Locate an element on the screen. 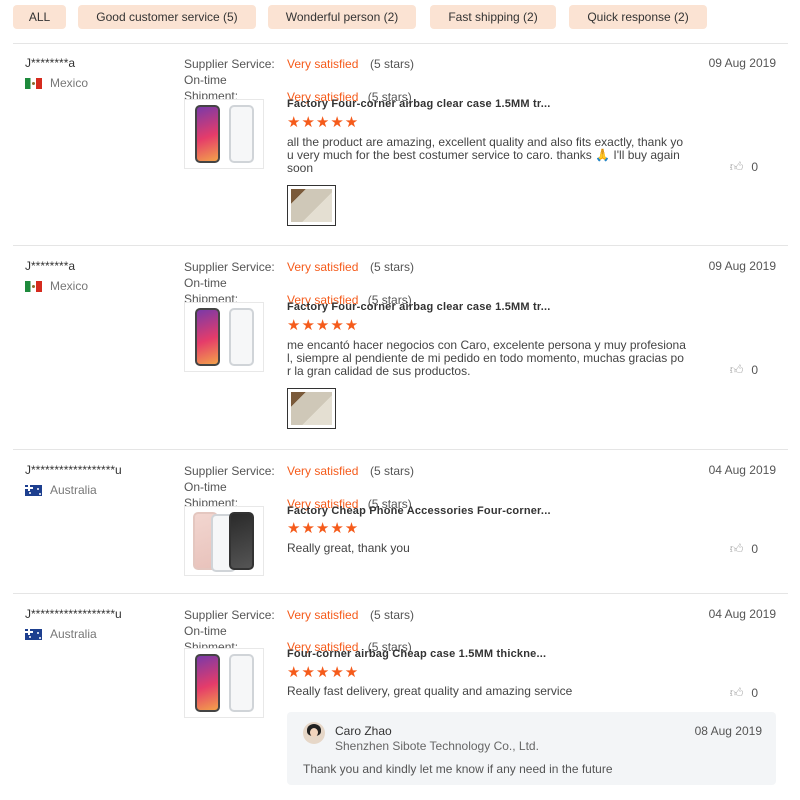 This screenshot has width=800, height=800. avatar is located at coordinates (314, 733).